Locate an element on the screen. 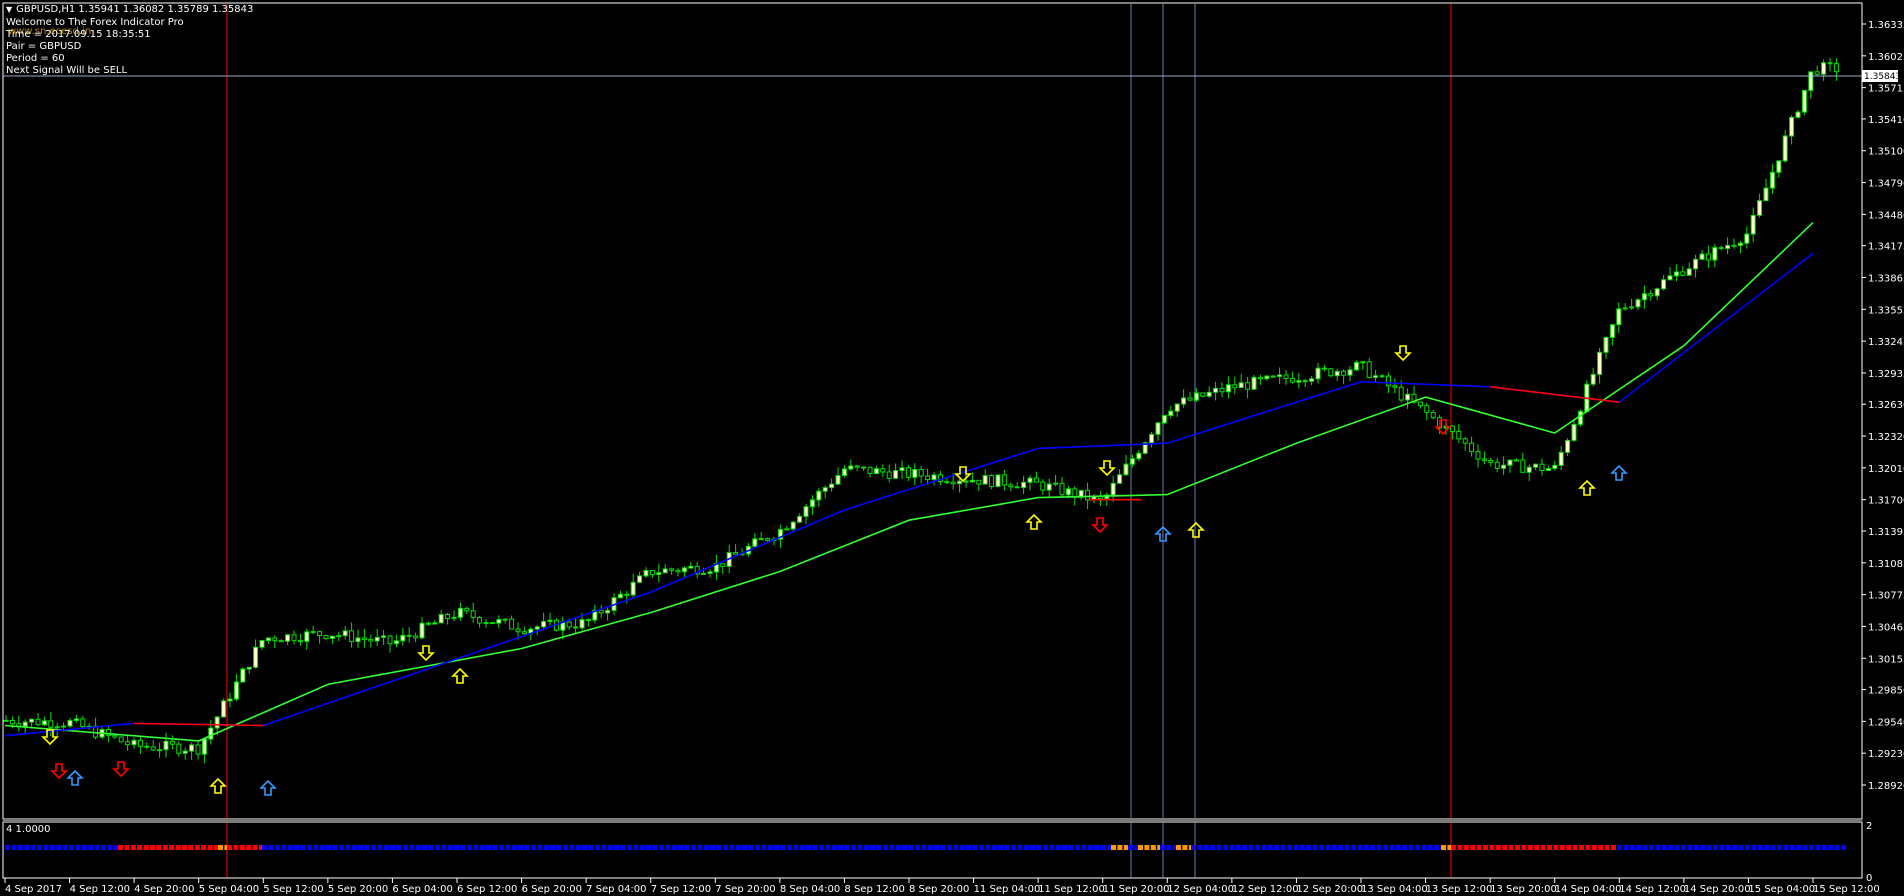  price-tick-label: 1.32935 is located at coordinates (1886, 374).